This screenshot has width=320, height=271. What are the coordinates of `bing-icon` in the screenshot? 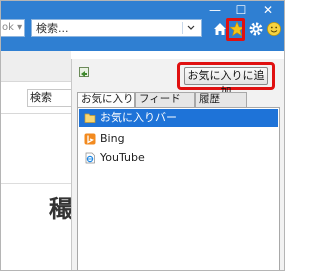 It's located at (90, 139).